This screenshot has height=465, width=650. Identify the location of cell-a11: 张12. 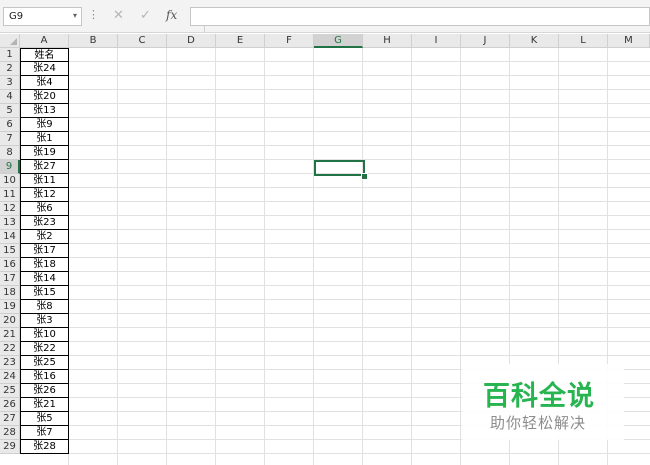
(44, 195).